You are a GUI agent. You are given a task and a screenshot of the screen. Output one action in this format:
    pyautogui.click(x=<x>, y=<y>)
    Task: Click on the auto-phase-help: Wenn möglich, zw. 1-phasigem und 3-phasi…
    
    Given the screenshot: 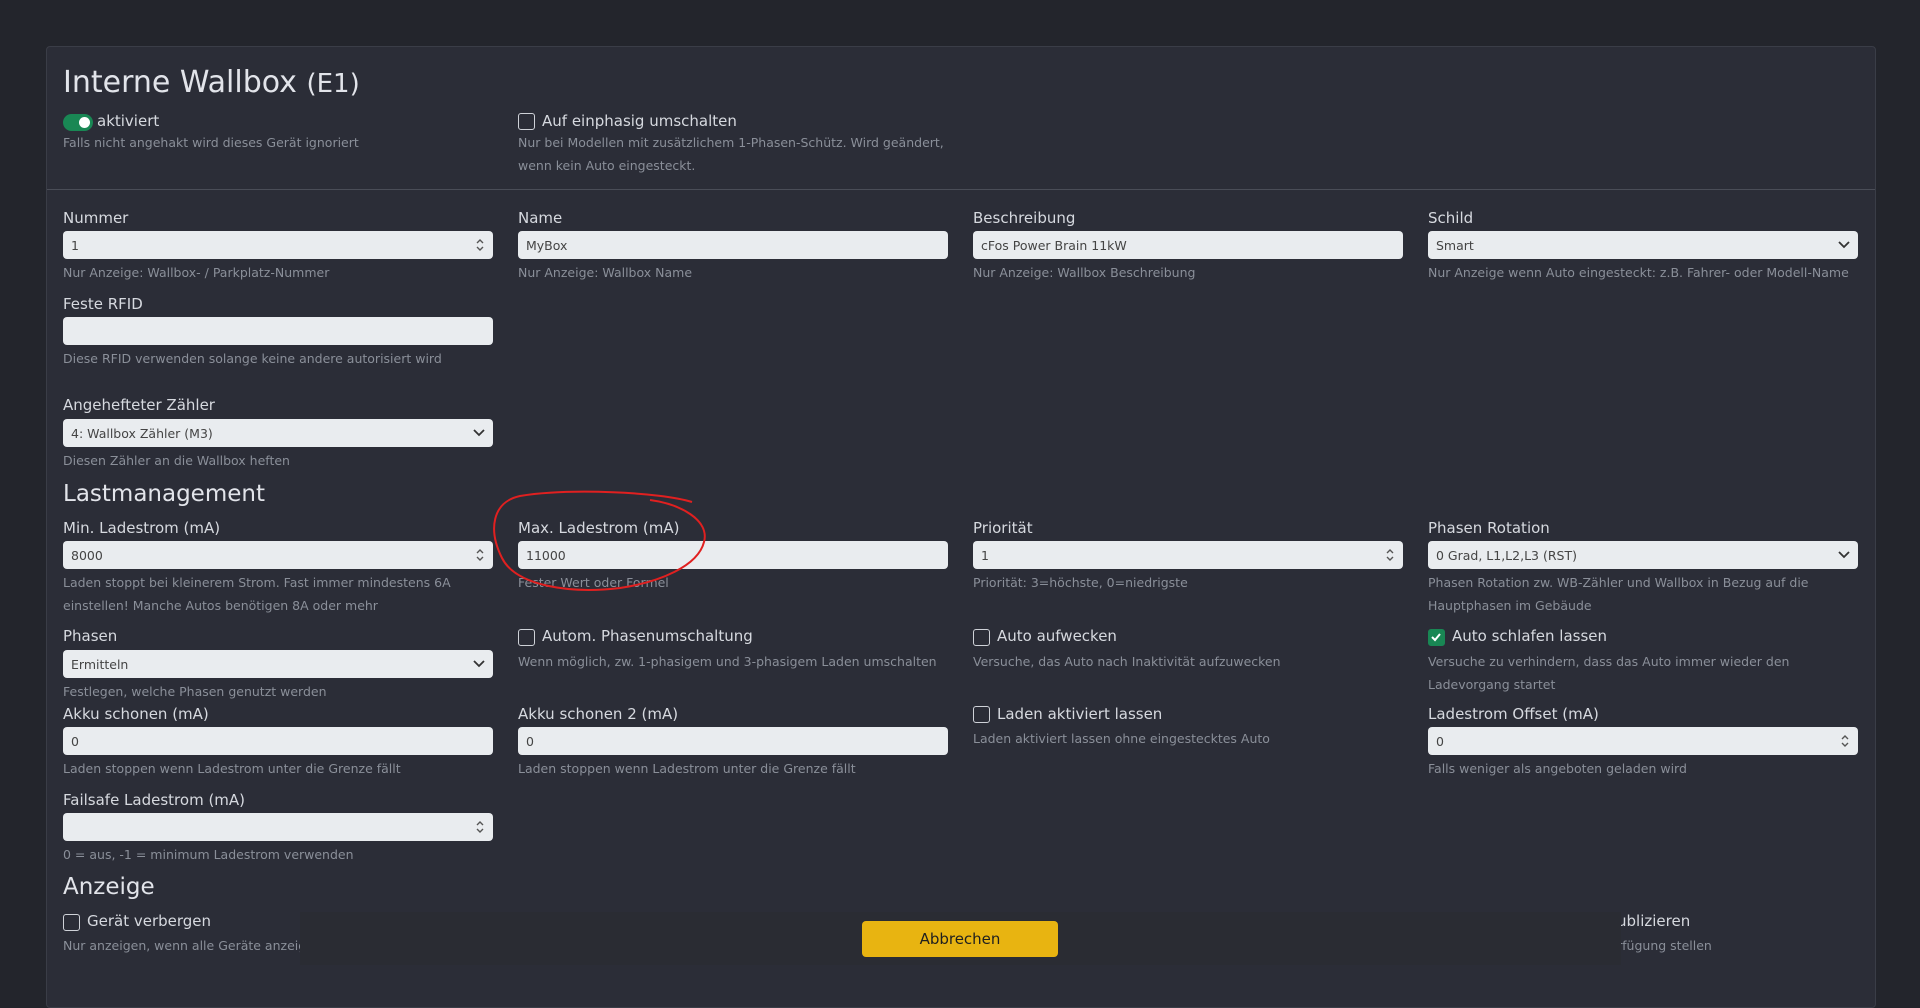 What is the action you would take?
    pyautogui.click(x=727, y=661)
    